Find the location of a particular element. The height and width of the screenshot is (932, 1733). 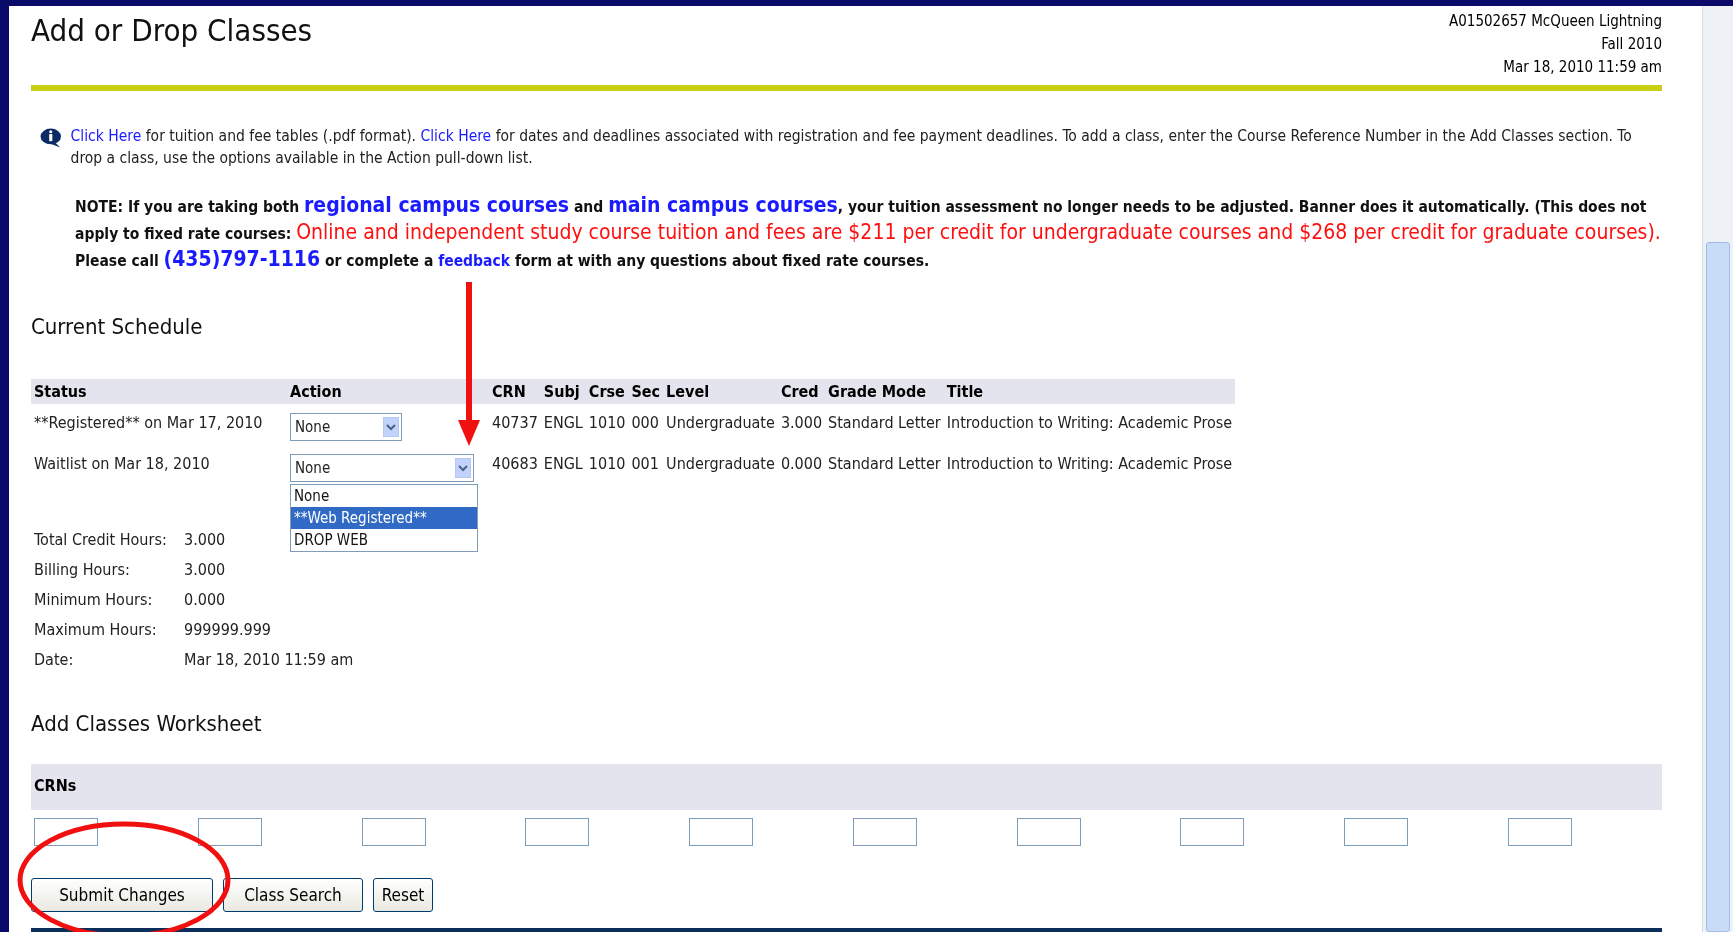

link: feedback is located at coordinates (474, 261).